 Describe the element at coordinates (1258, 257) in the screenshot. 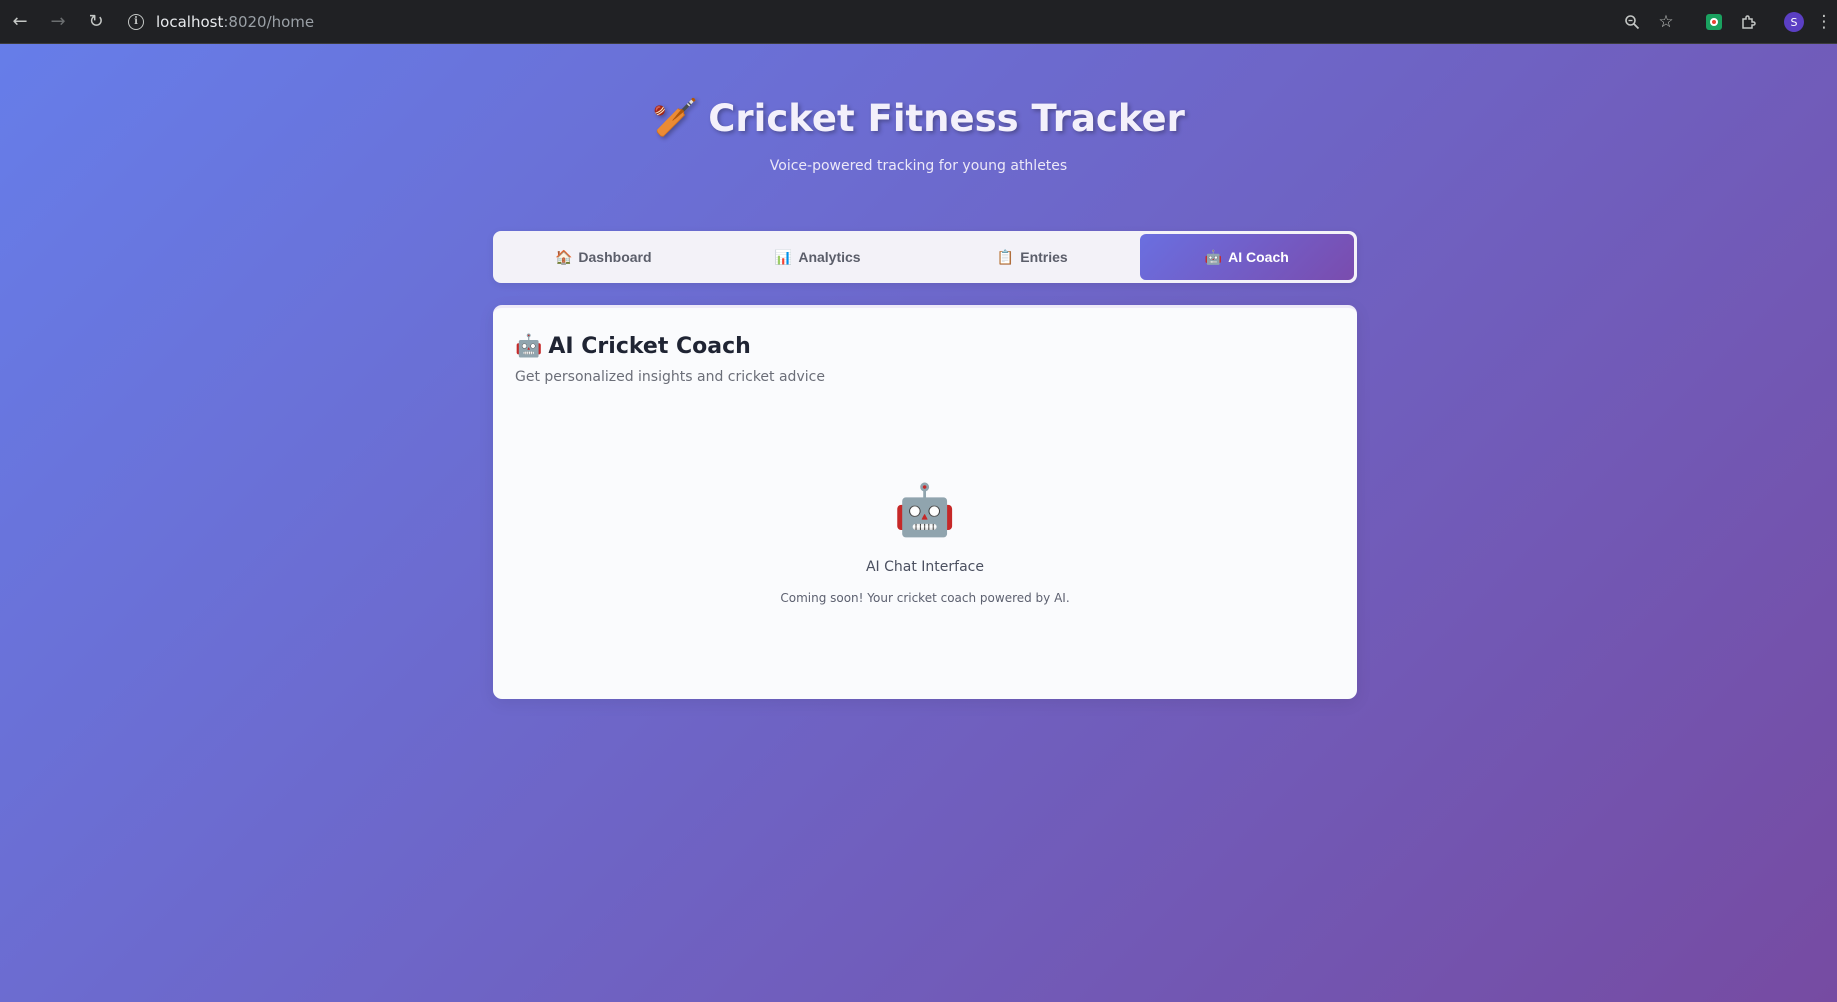

I see `tab-label: AI Coach` at that location.